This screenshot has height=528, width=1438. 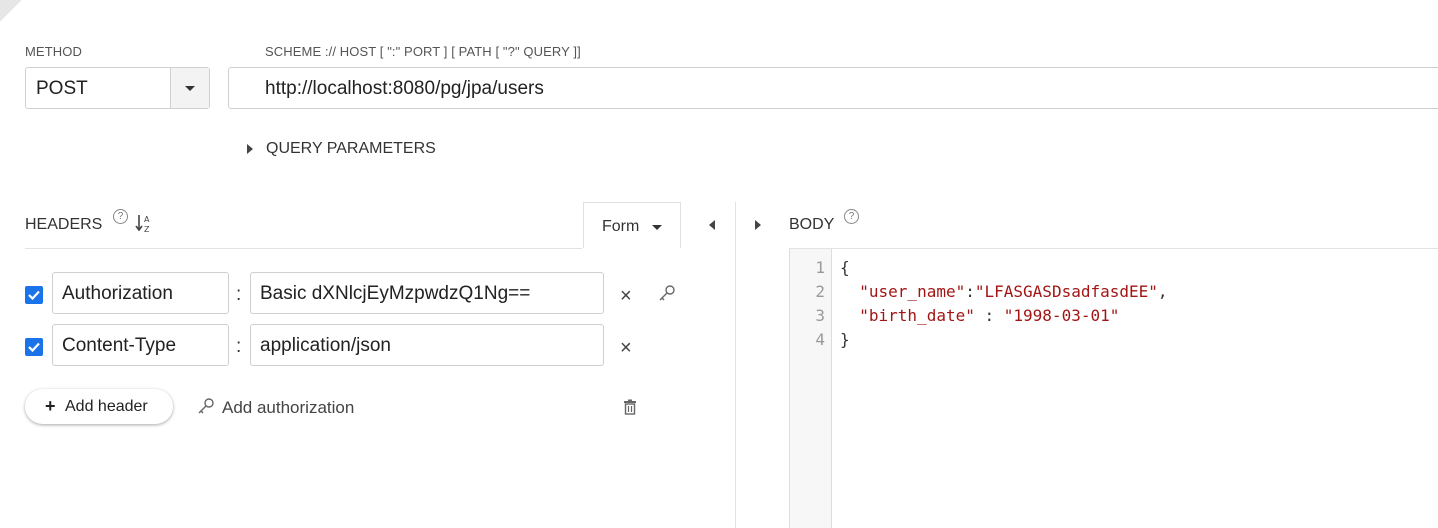 What do you see at coordinates (820, 339) in the screenshot?
I see `line-number: 4` at bounding box center [820, 339].